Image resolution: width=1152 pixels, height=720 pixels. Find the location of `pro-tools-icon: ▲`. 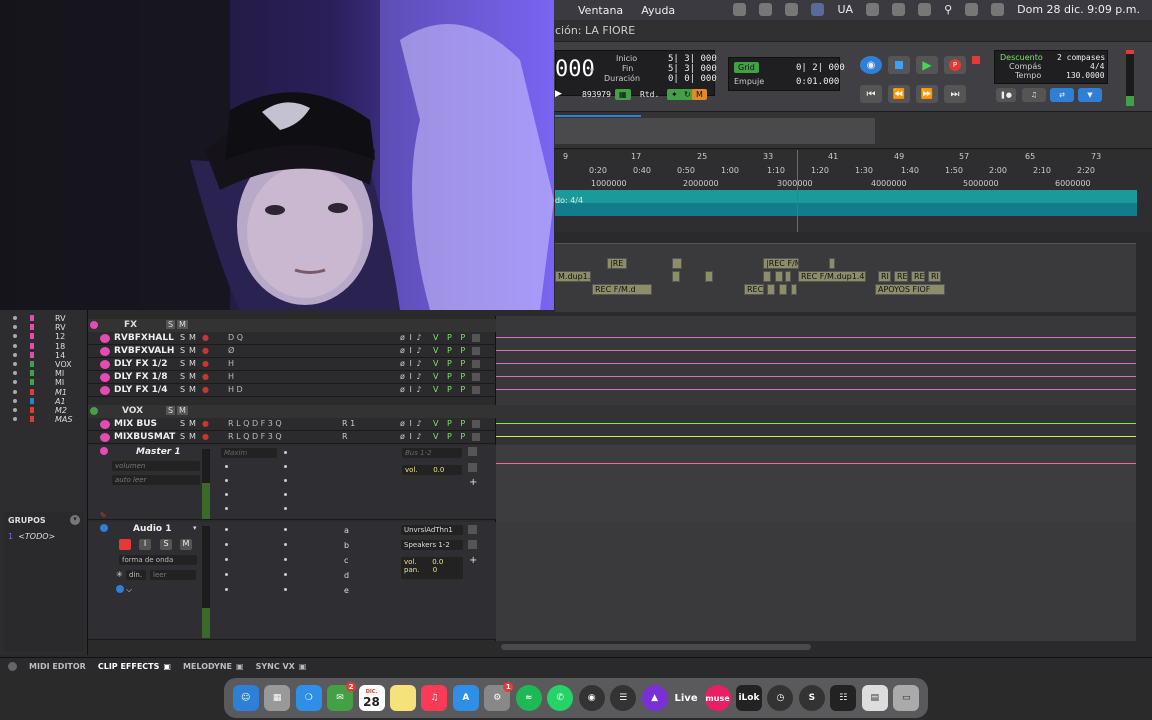

pro-tools-icon: ▲ is located at coordinates (654, 698).